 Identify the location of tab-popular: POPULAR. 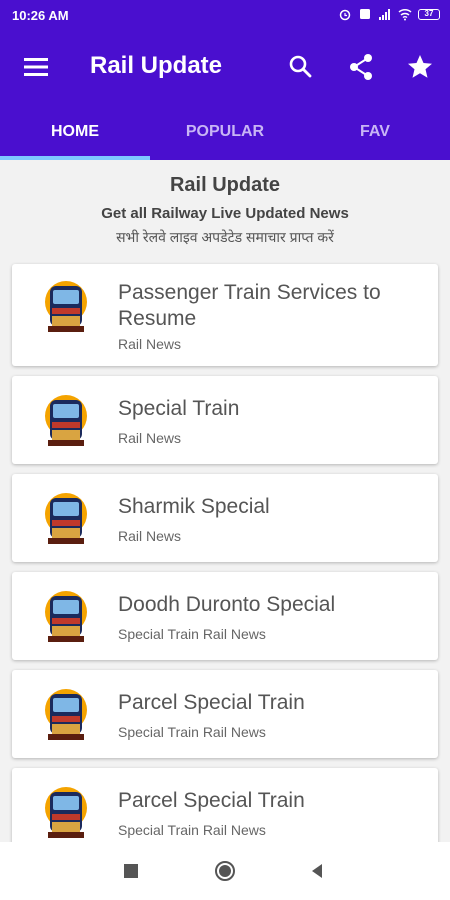
(225, 132).